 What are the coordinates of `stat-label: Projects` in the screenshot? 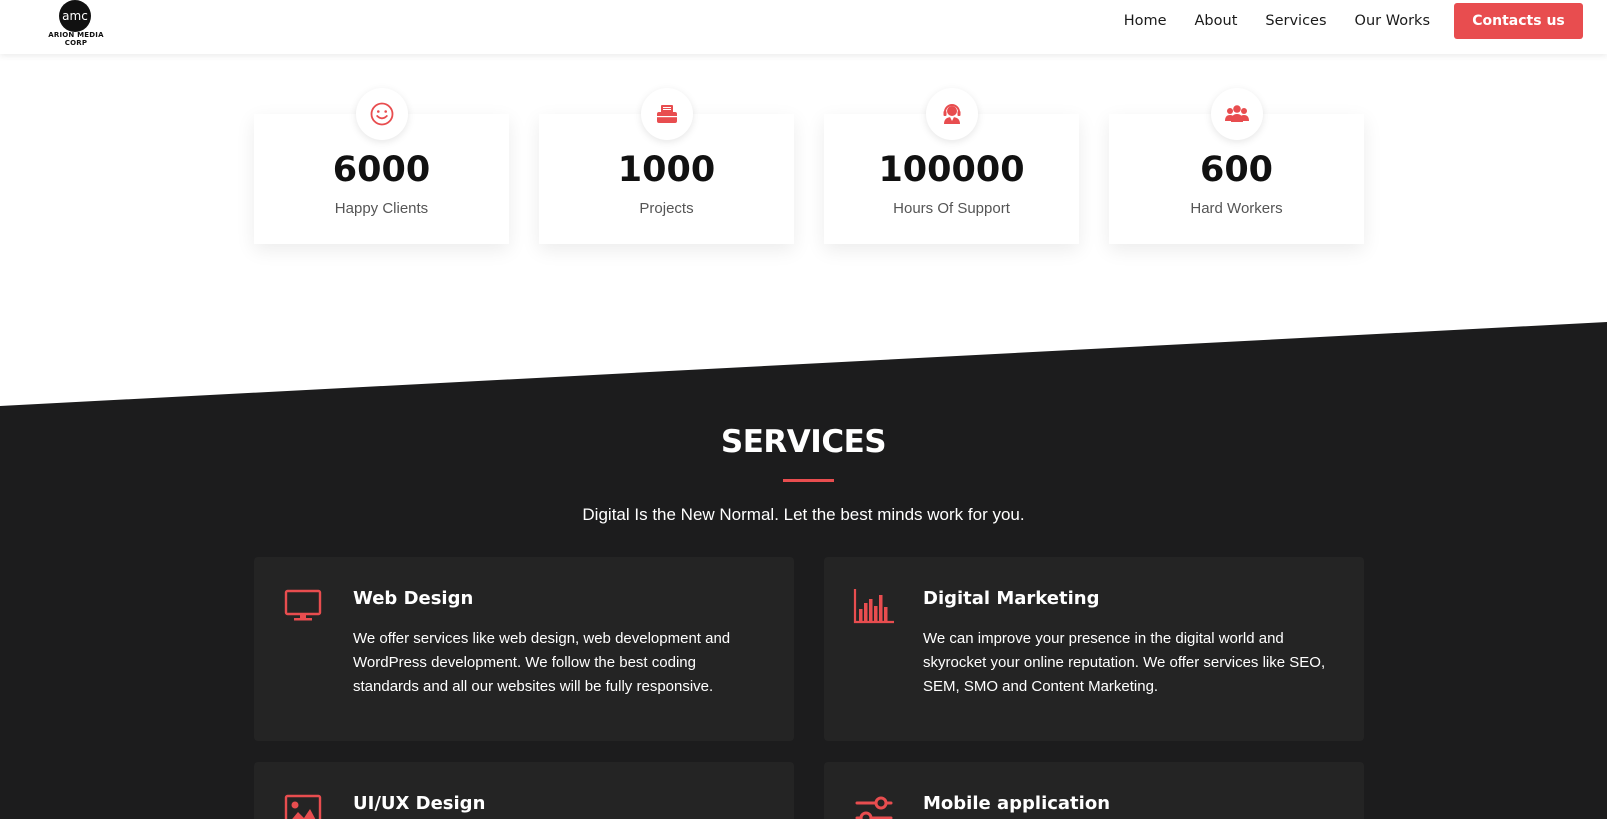 It's located at (666, 208).